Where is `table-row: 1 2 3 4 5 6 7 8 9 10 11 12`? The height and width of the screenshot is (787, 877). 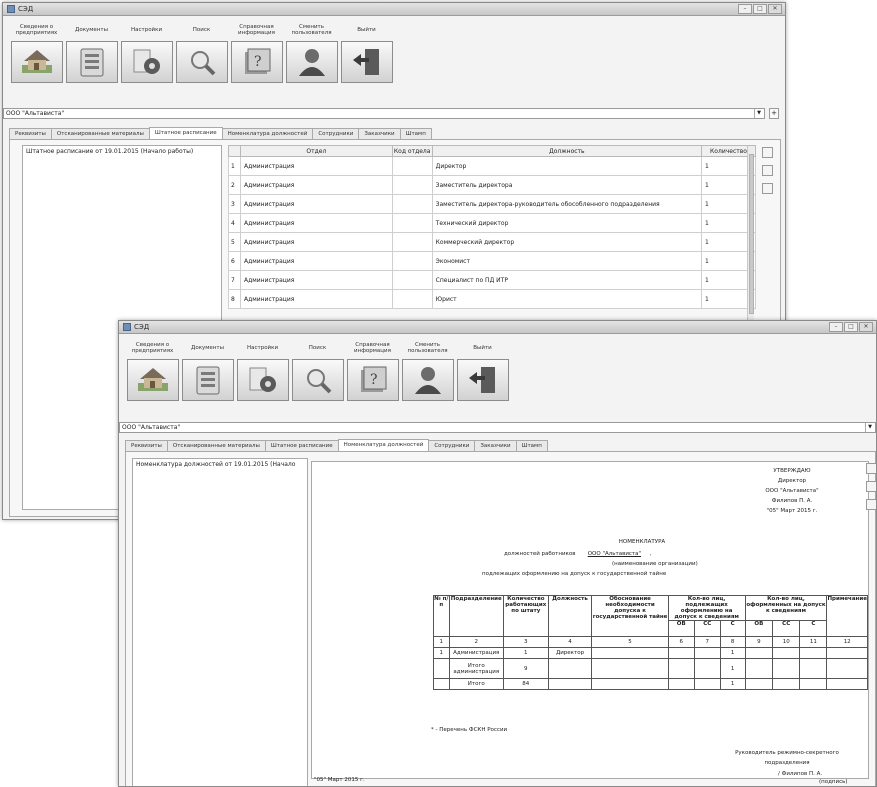 table-row: 1 2 3 4 5 6 7 8 9 10 11 12 is located at coordinates (650, 642).